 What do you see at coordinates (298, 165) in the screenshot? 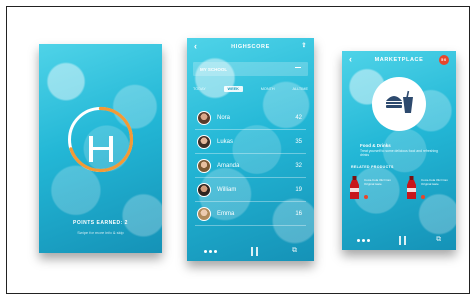
I see `player-score: 32` at bounding box center [298, 165].